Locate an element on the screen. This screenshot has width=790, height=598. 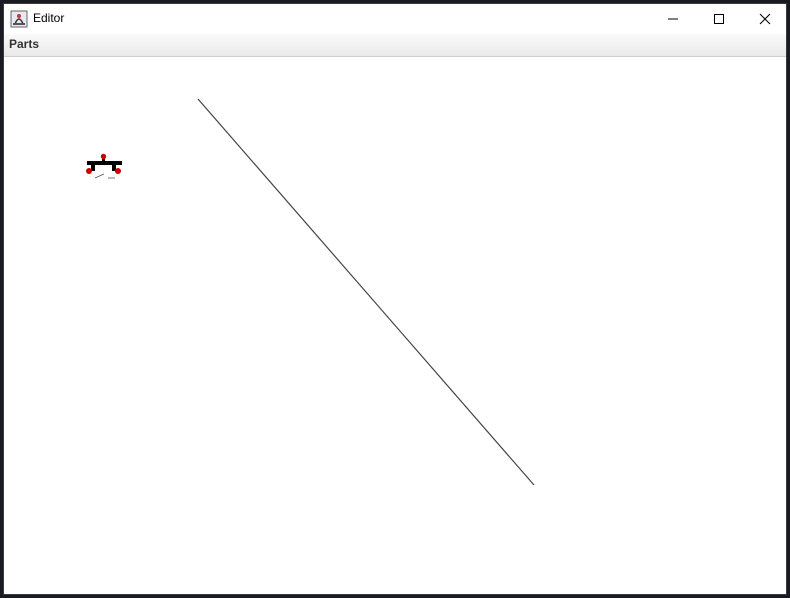
switch-terminal-right is located at coordinates (118, 171).